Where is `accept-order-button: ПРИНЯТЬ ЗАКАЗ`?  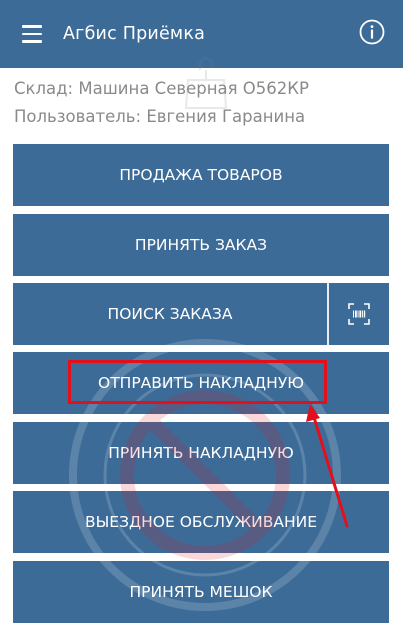
accept-order-button: ПРИНЯТЬ ЗАКАЗ is located at coordinates (201, 245).